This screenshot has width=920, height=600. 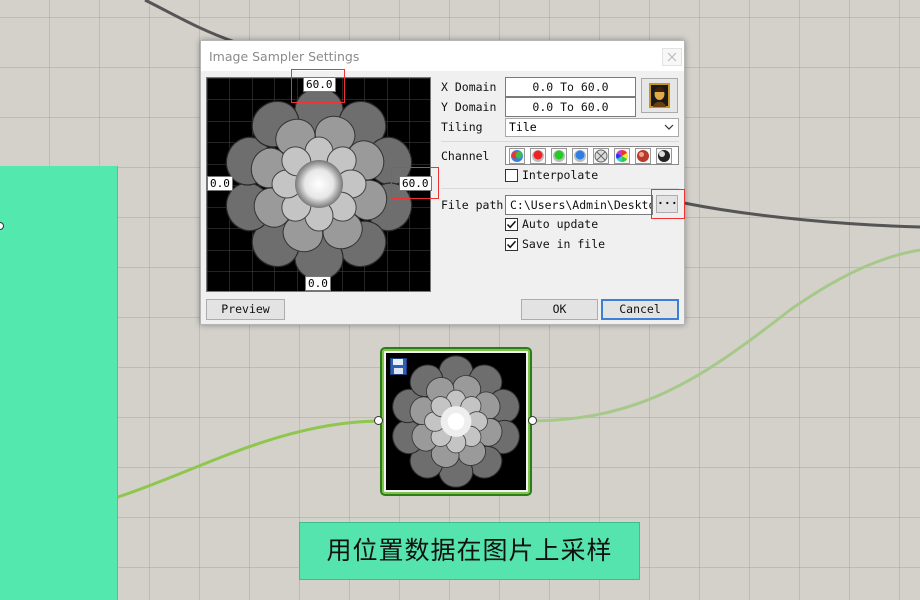 I want to click on wire-green-input, so click(x=249, y=459).